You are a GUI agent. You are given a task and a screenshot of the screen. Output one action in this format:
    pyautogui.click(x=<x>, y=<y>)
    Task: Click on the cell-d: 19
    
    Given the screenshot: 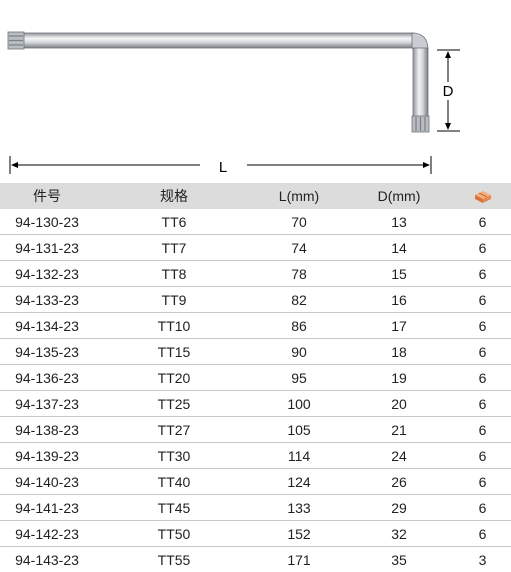 What is the action you would take?
    pyautogui.click(x=399, y=378)
    